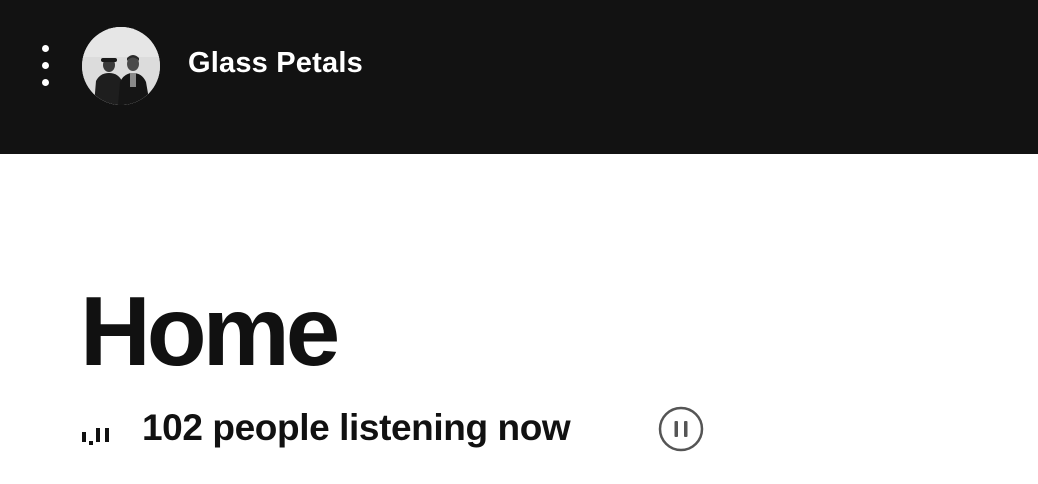 The height and width of the screenshot is (484, 1038). I want to click on page-title: Home, so click(210, 331).